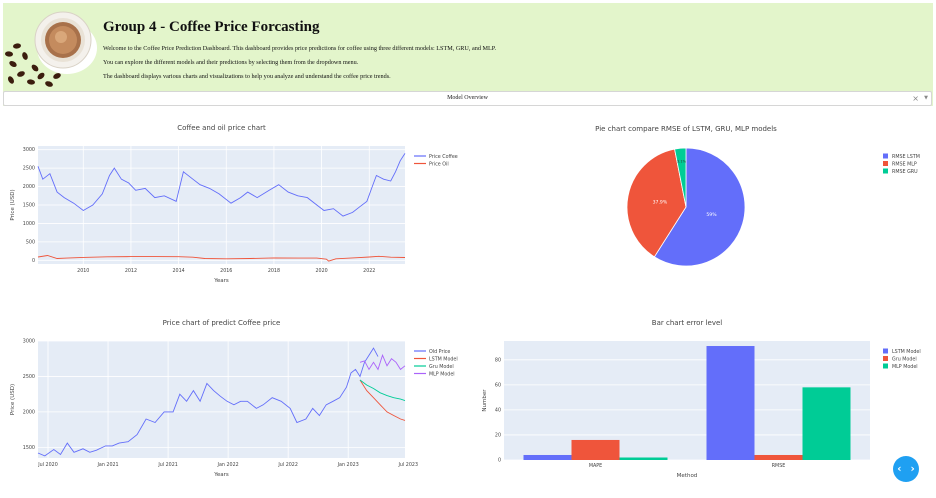  What do you see at coordinates (439, 165) in the screenshot?
I see `legend-label: Price Oil` at bounding box center [439, 165].